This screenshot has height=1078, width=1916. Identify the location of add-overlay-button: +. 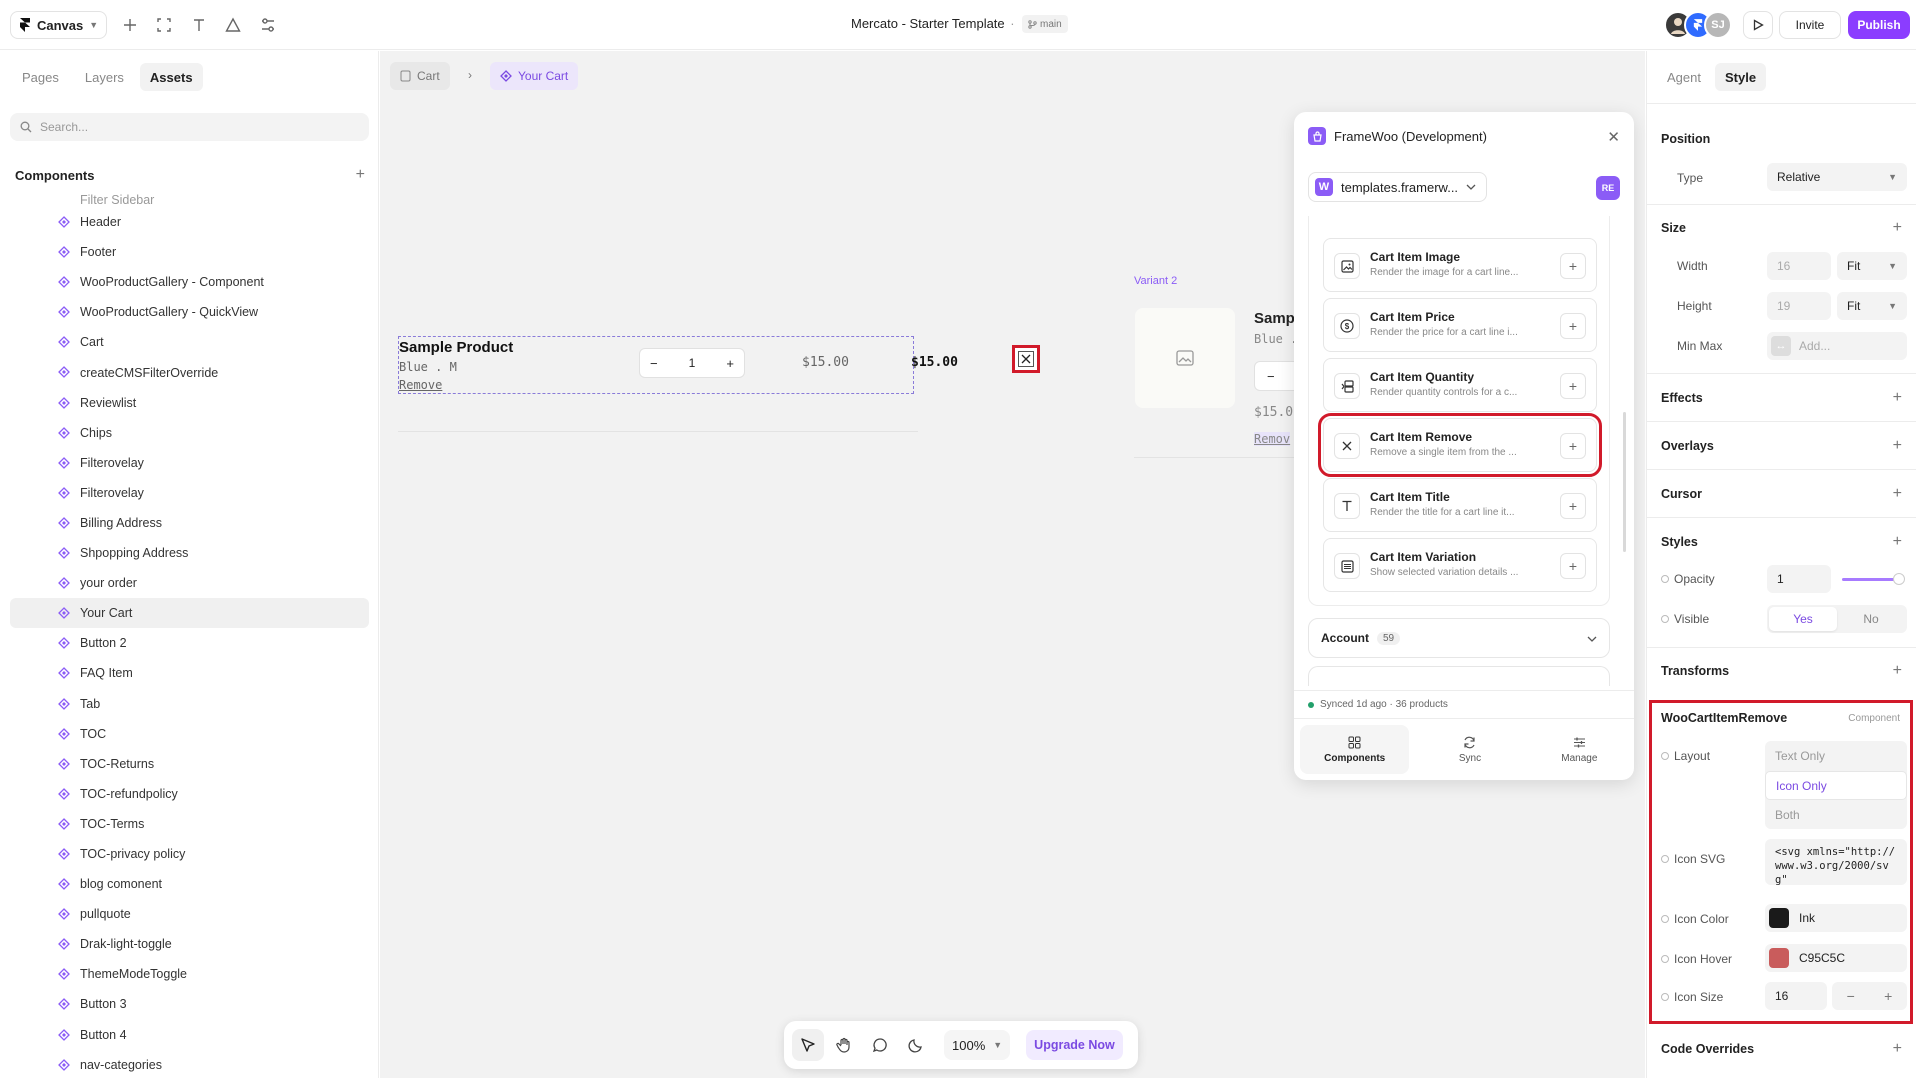
(1897, 446).